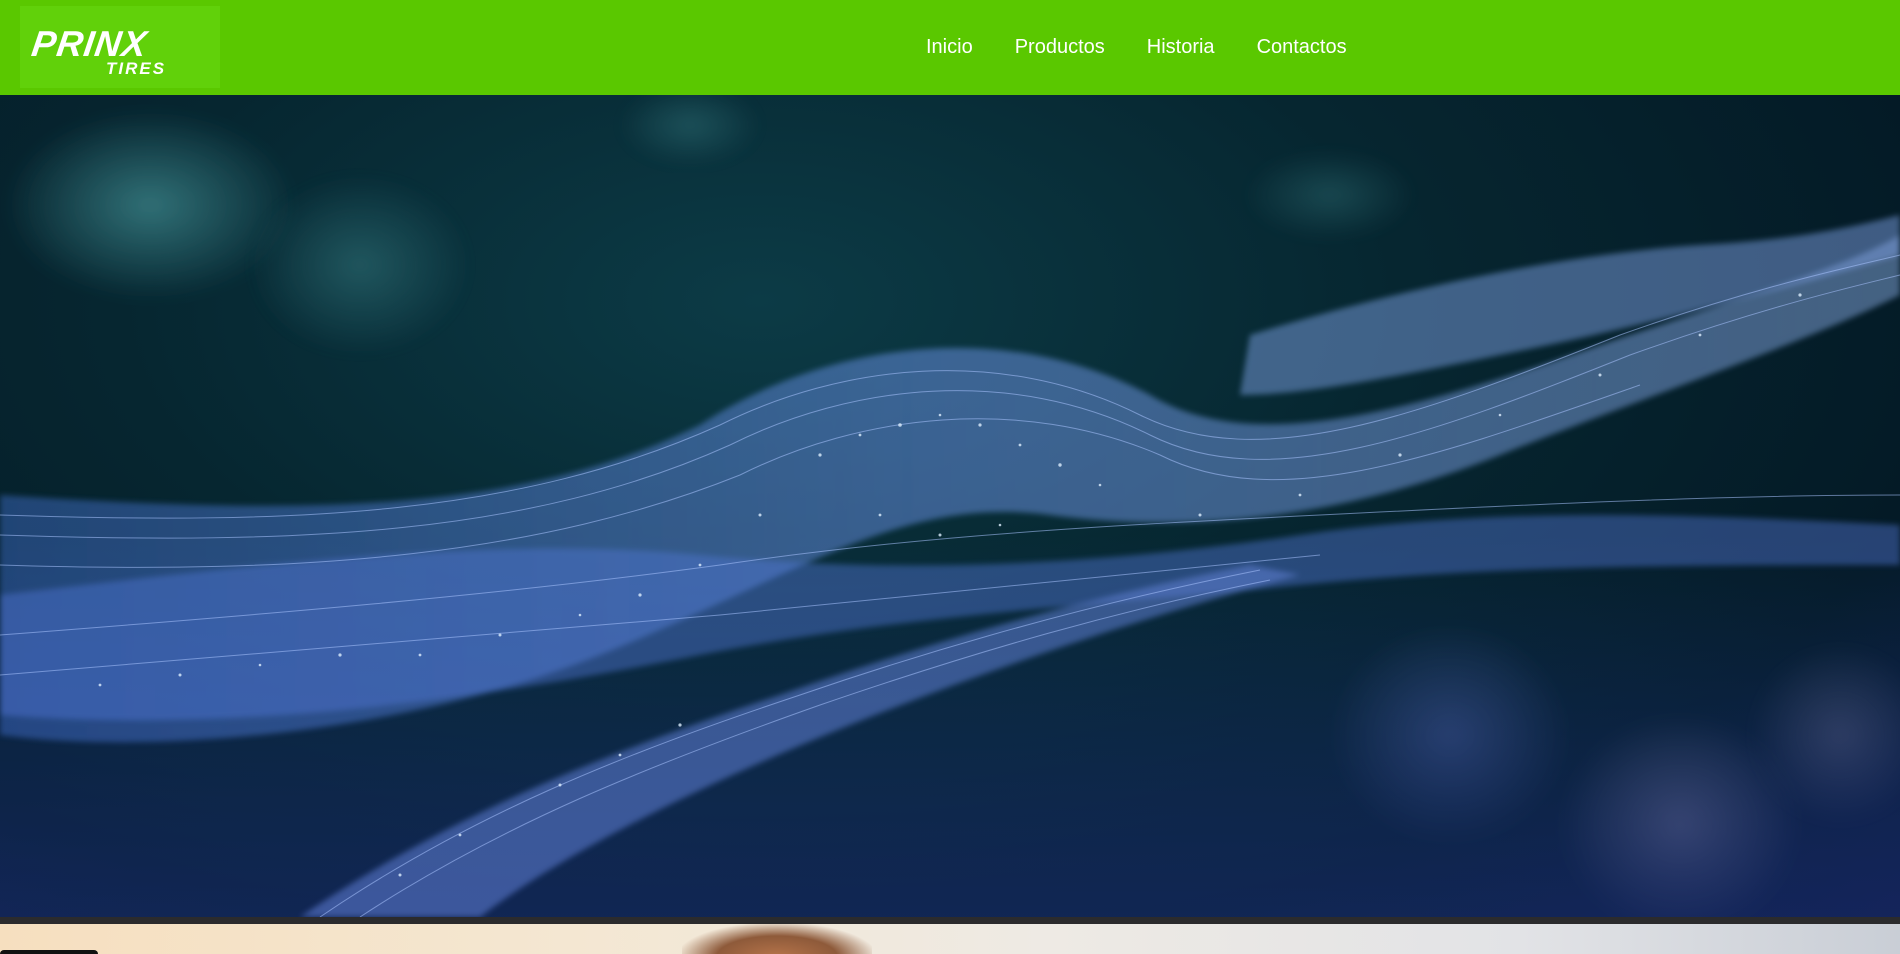  Describe the element at coordinates (950, 920) in the screenshot. I see `section-divider` at that location.